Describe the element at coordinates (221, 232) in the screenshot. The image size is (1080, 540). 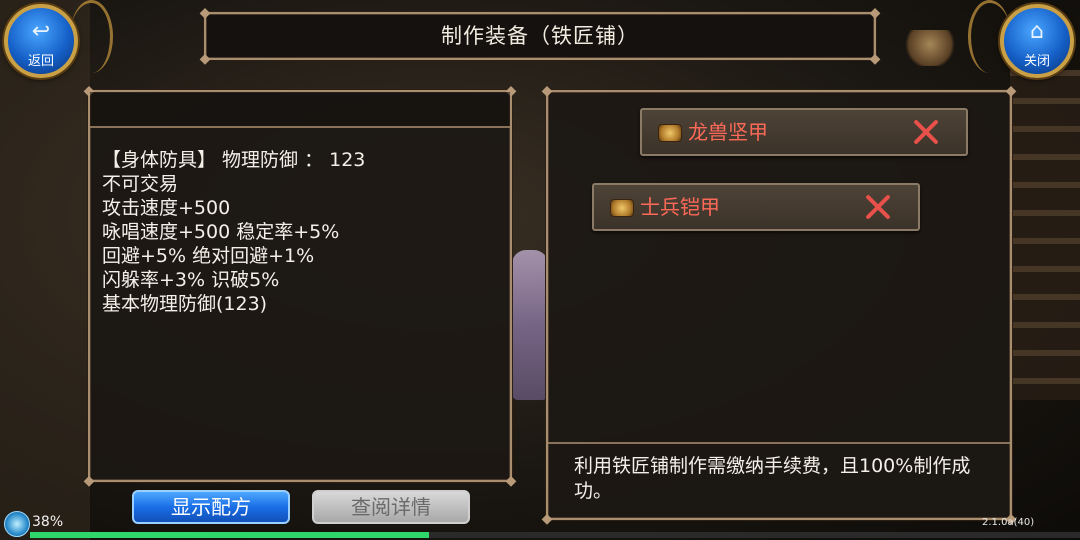
I see `item-stat-line: 咏唱速度+500 稳定率+5%` at that location.